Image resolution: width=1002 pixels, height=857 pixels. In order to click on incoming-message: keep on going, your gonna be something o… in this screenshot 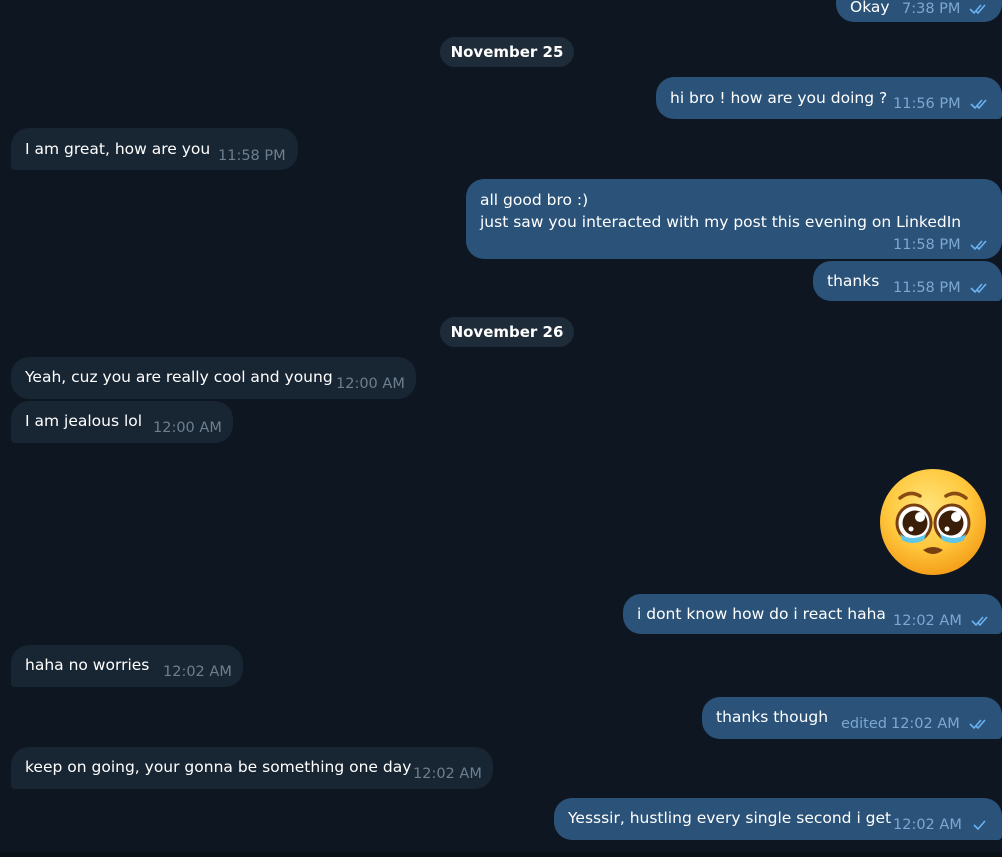, I will do `click(252, 768)`.